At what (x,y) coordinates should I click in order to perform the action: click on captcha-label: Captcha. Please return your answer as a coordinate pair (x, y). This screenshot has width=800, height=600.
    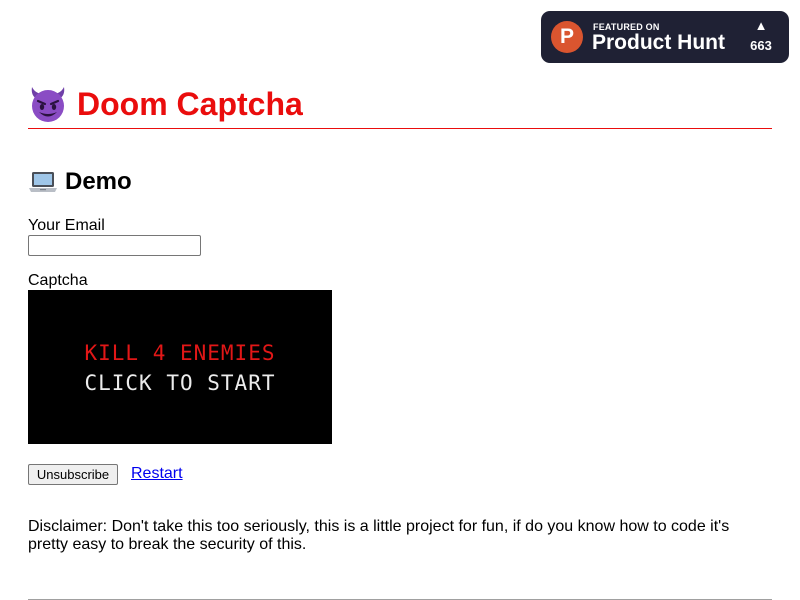
    Looking at the image, I should click on (58, 280).